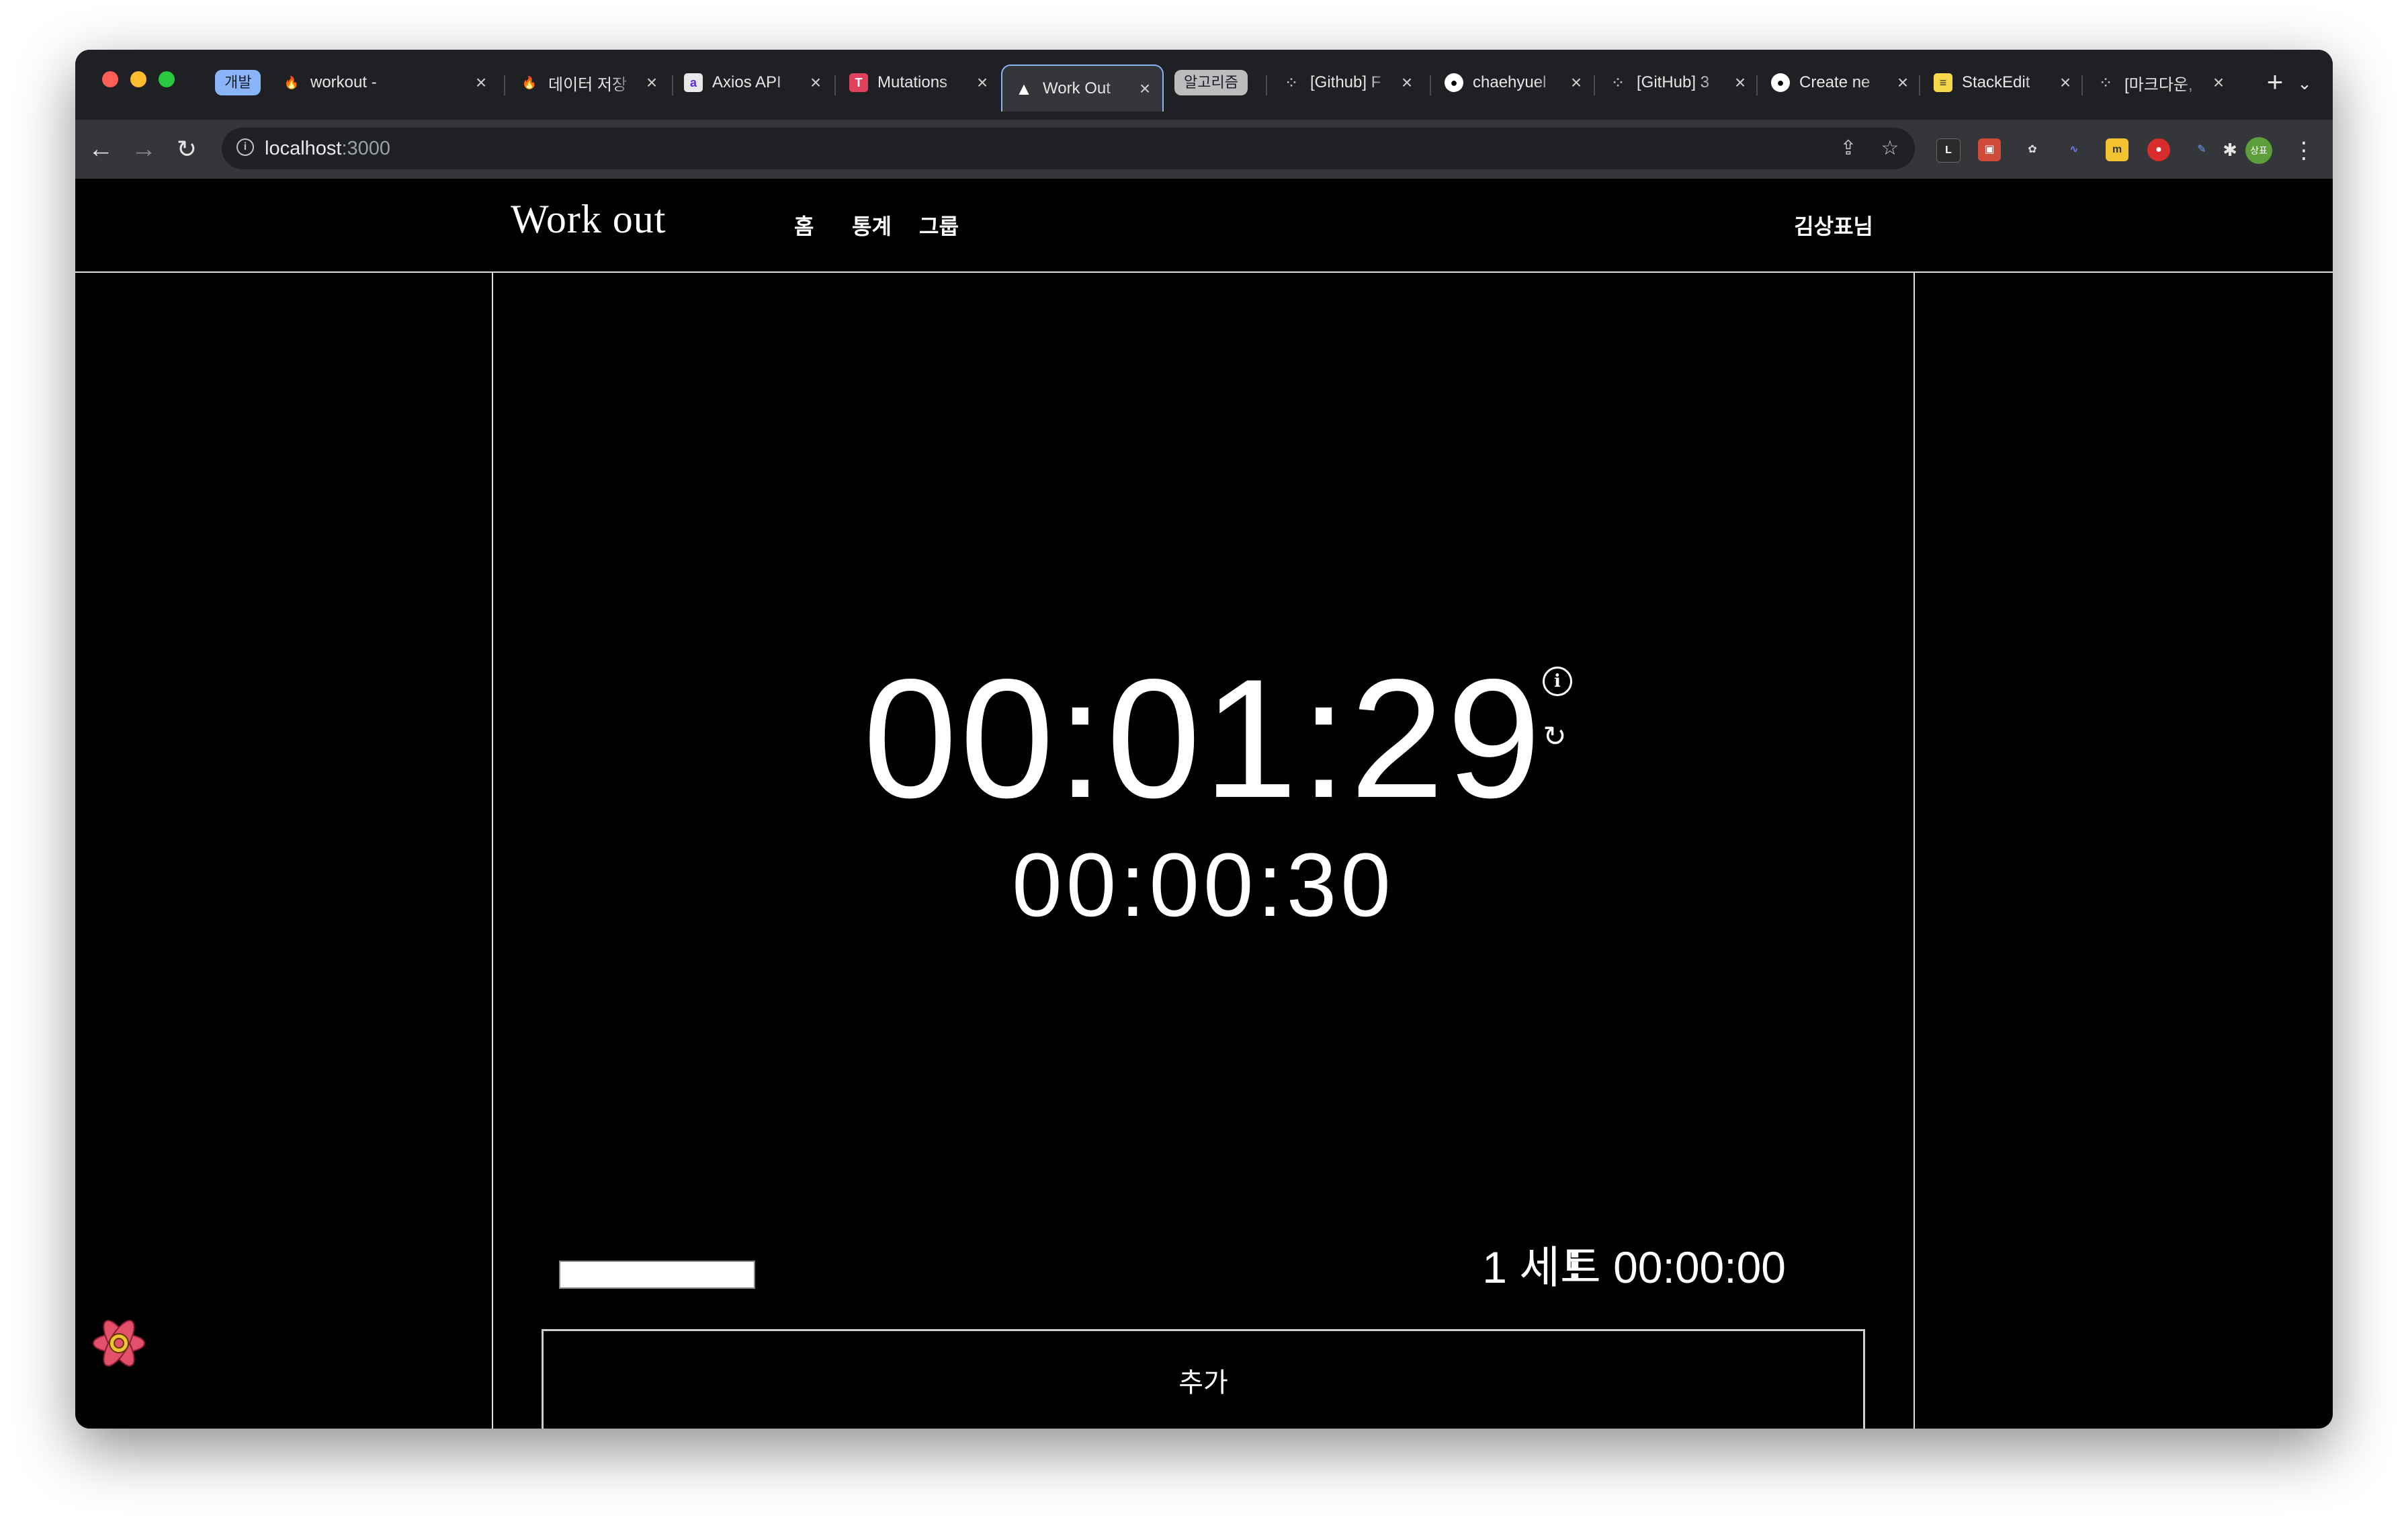 This screenshot has height=1528, width=2408. What do you see at coordinates (101, 149) in the screenshot?
I see `back-button: ←` at bounding box center [101, 149].